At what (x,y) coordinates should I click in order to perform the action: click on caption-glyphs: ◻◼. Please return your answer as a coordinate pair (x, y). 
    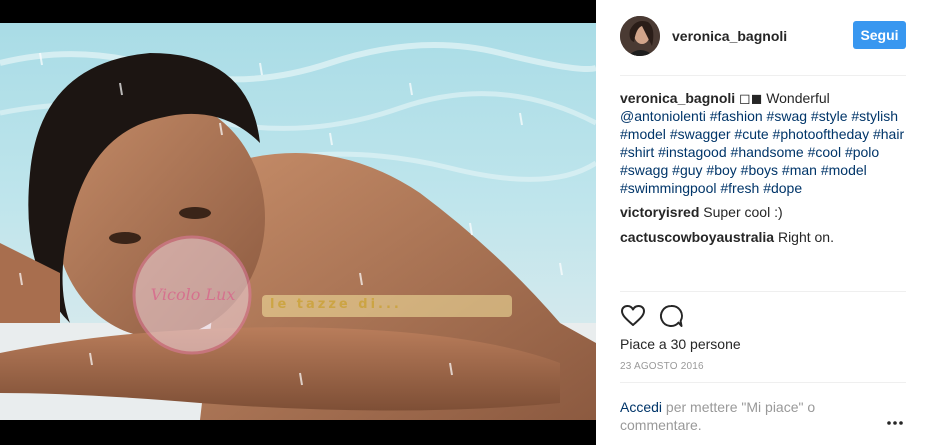
    Looking at the image, I should click on (751, 98).